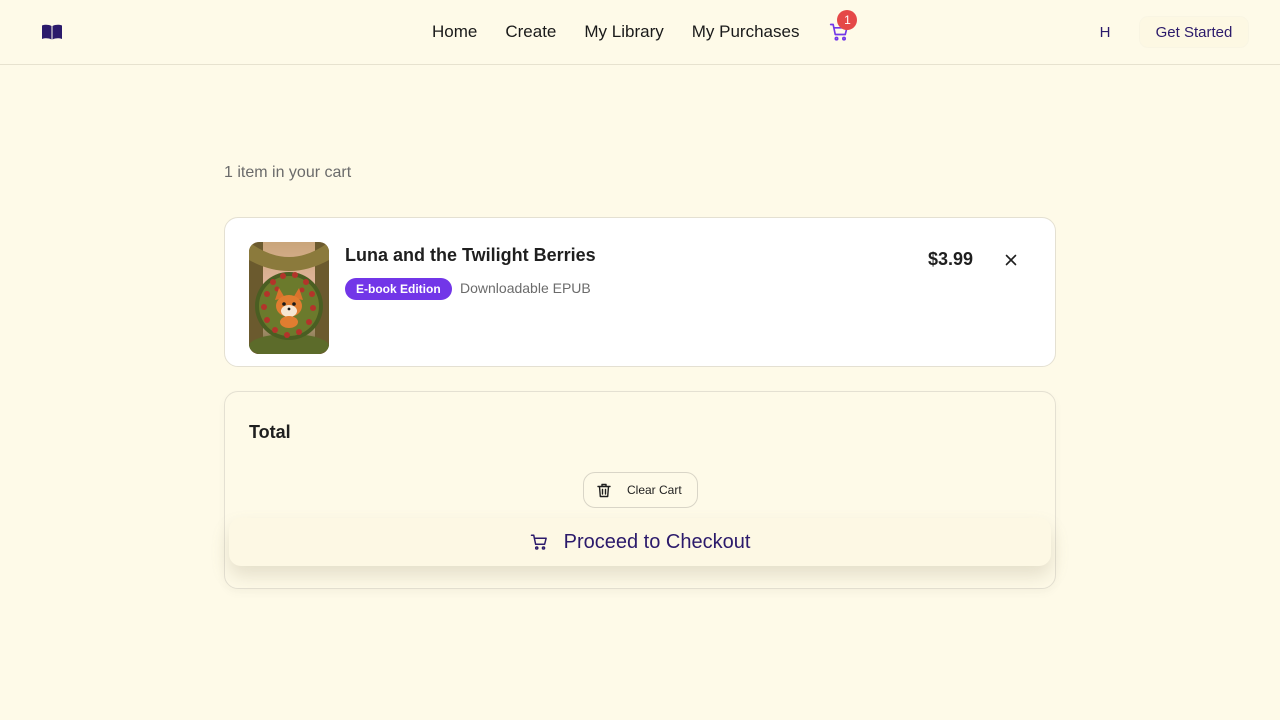  Describe the element at coordinates (530, 32) in the screenshot. I see `nav-create: Create` at that location.